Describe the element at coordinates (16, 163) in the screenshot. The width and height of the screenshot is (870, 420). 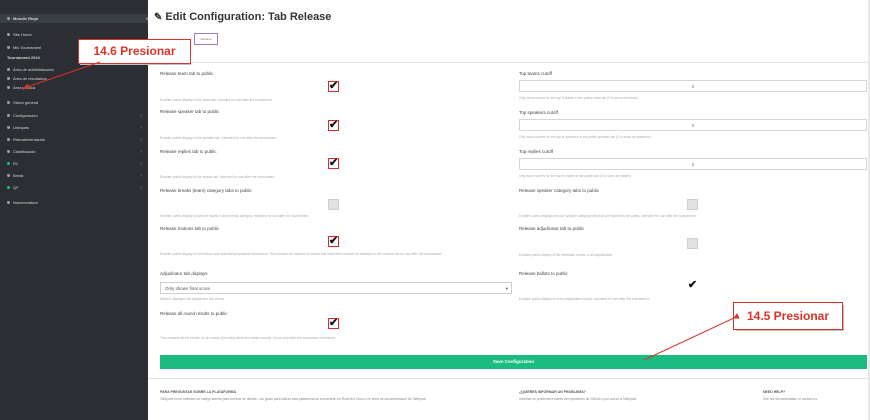
I see `sidebar-item-label: R1` at that location.